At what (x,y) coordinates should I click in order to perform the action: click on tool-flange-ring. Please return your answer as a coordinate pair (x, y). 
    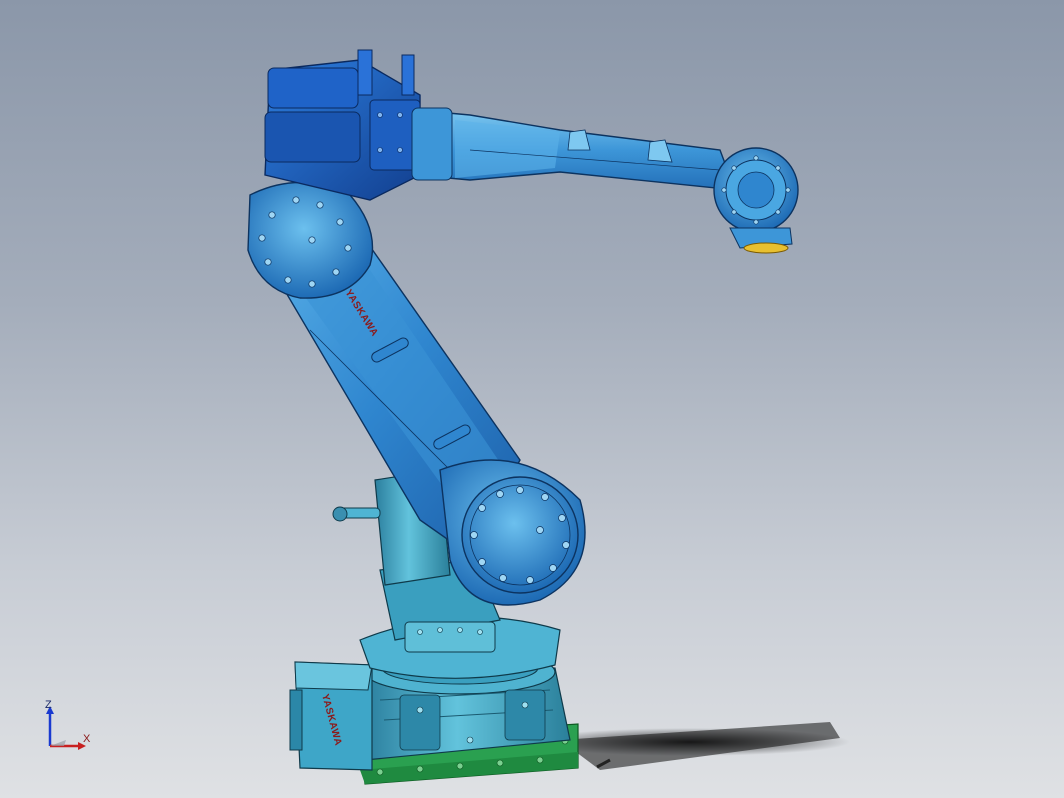
    Looking at the image, I should click on (766, 248).